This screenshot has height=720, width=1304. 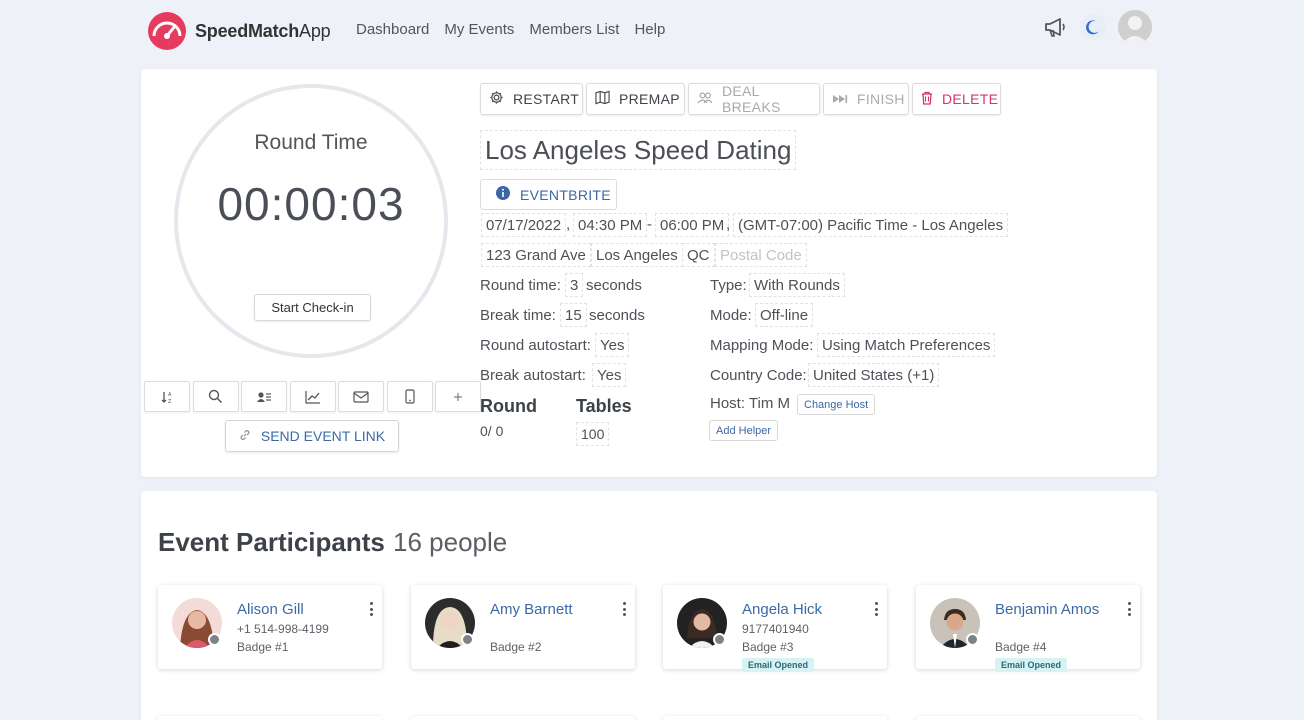 What do you see at coordinates (392, 29) in the screenshot?
I see `nav-dashboard: Dashboard` at bounding box center [392, 29].